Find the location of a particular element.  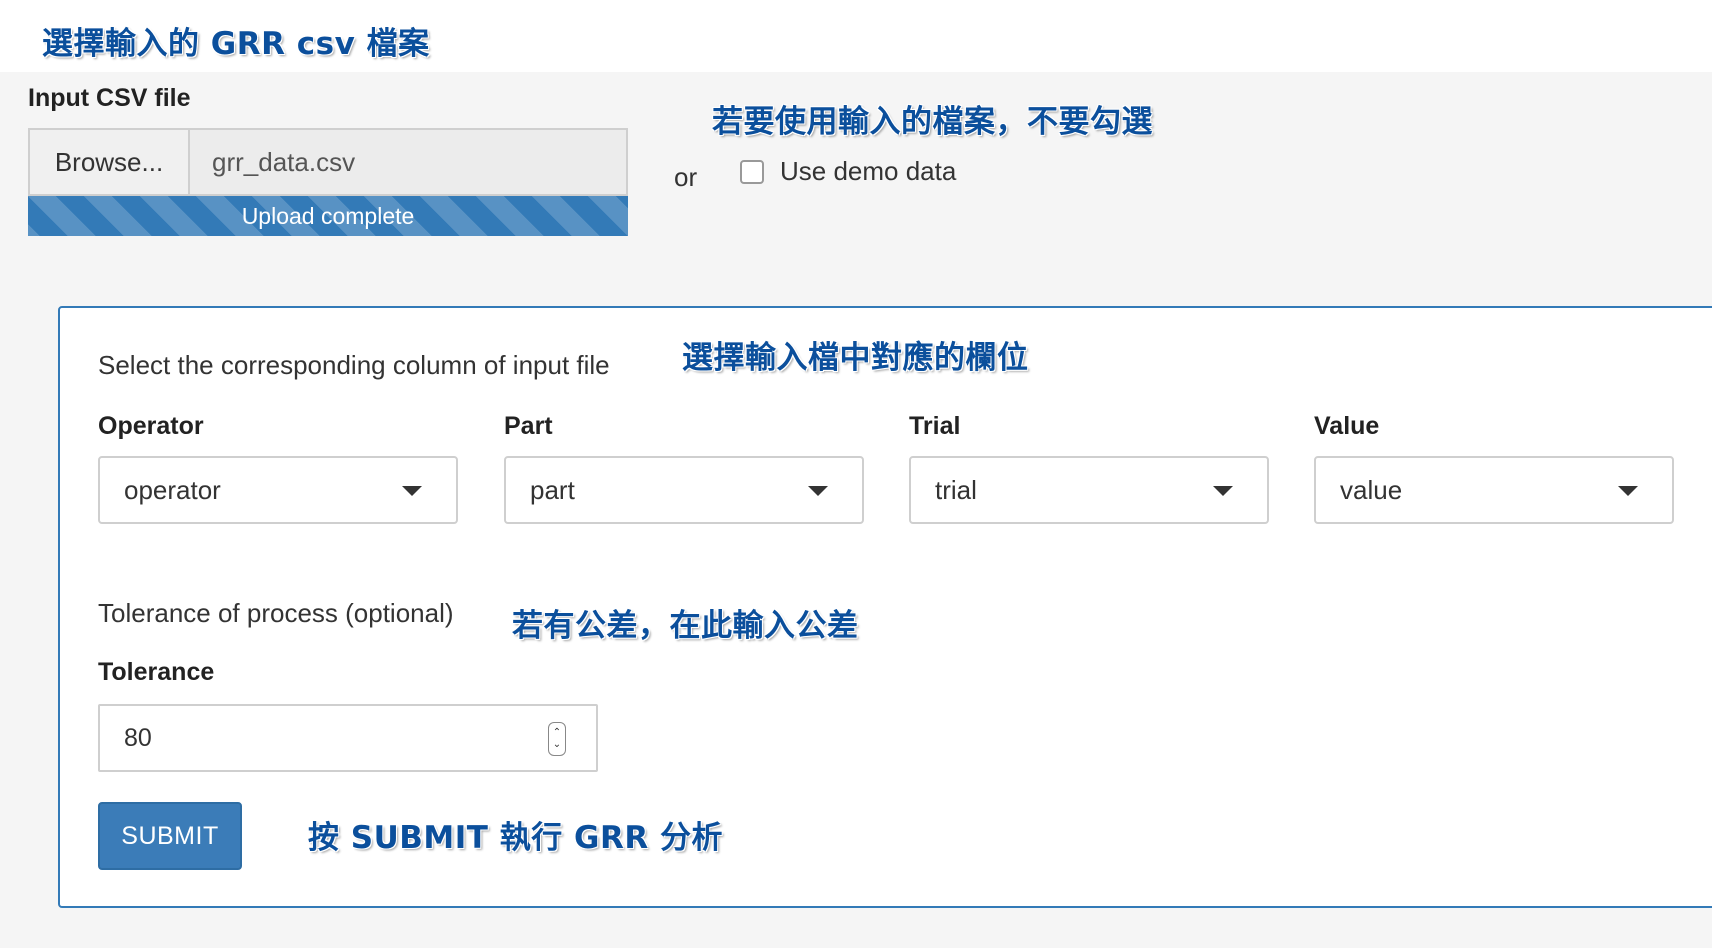

tolerance-label: Tolerance is located at coordinates (156, 672).